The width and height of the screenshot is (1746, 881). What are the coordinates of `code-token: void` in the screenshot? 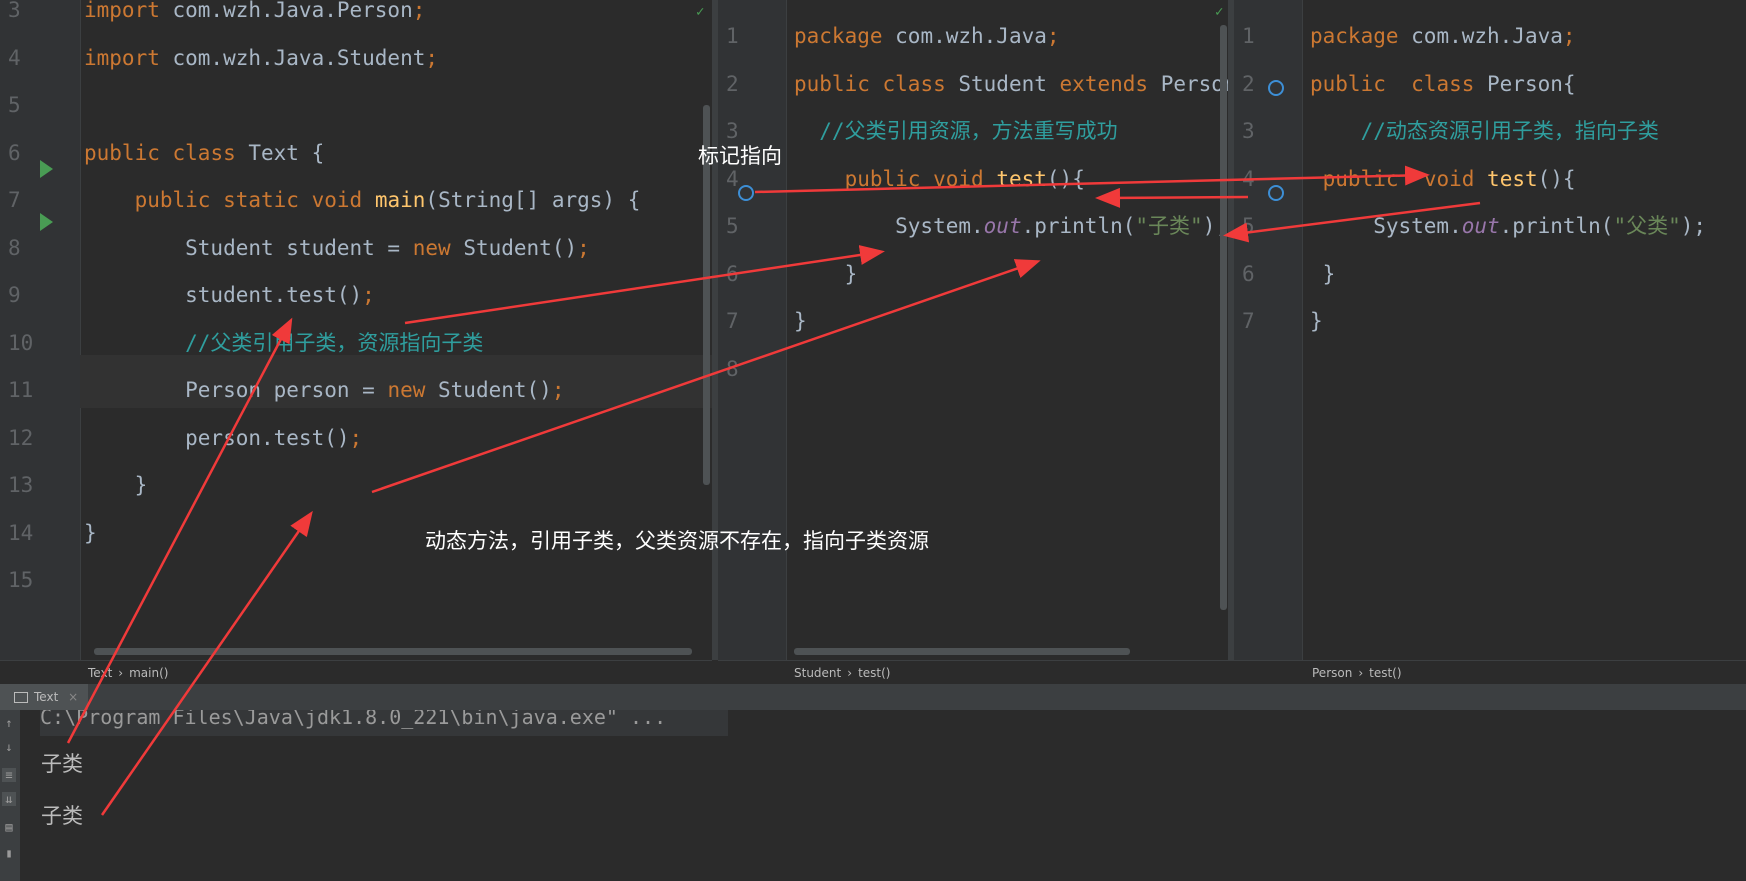 It's located at (1449, 178).